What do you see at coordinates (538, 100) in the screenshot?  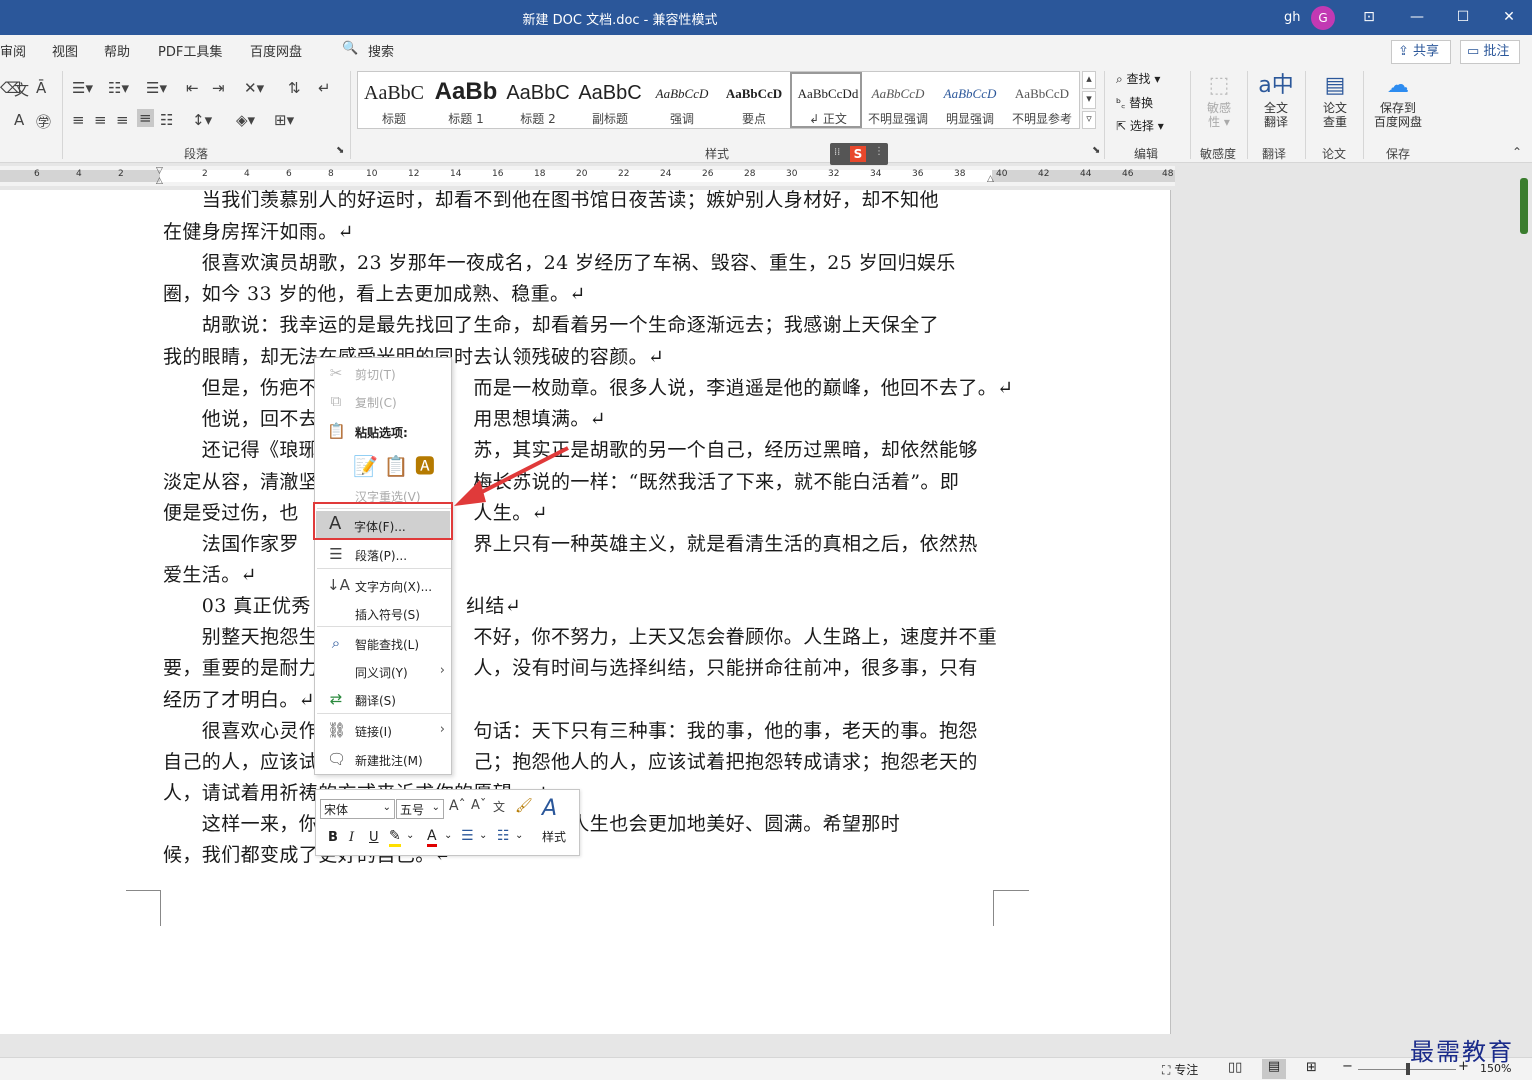 I see `style-heading-2: AaBbC 标题 2` at bounding box center [538, 100].